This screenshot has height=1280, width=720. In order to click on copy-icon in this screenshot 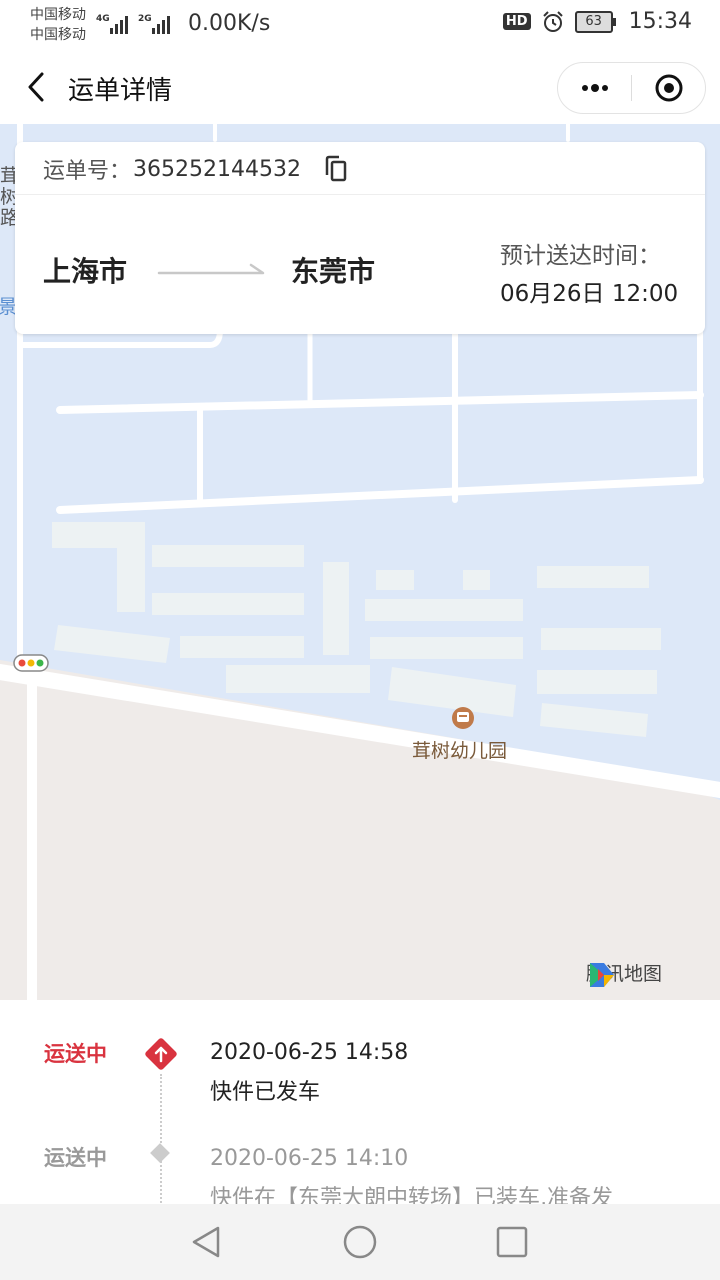, I will do `click(336, 169)`.